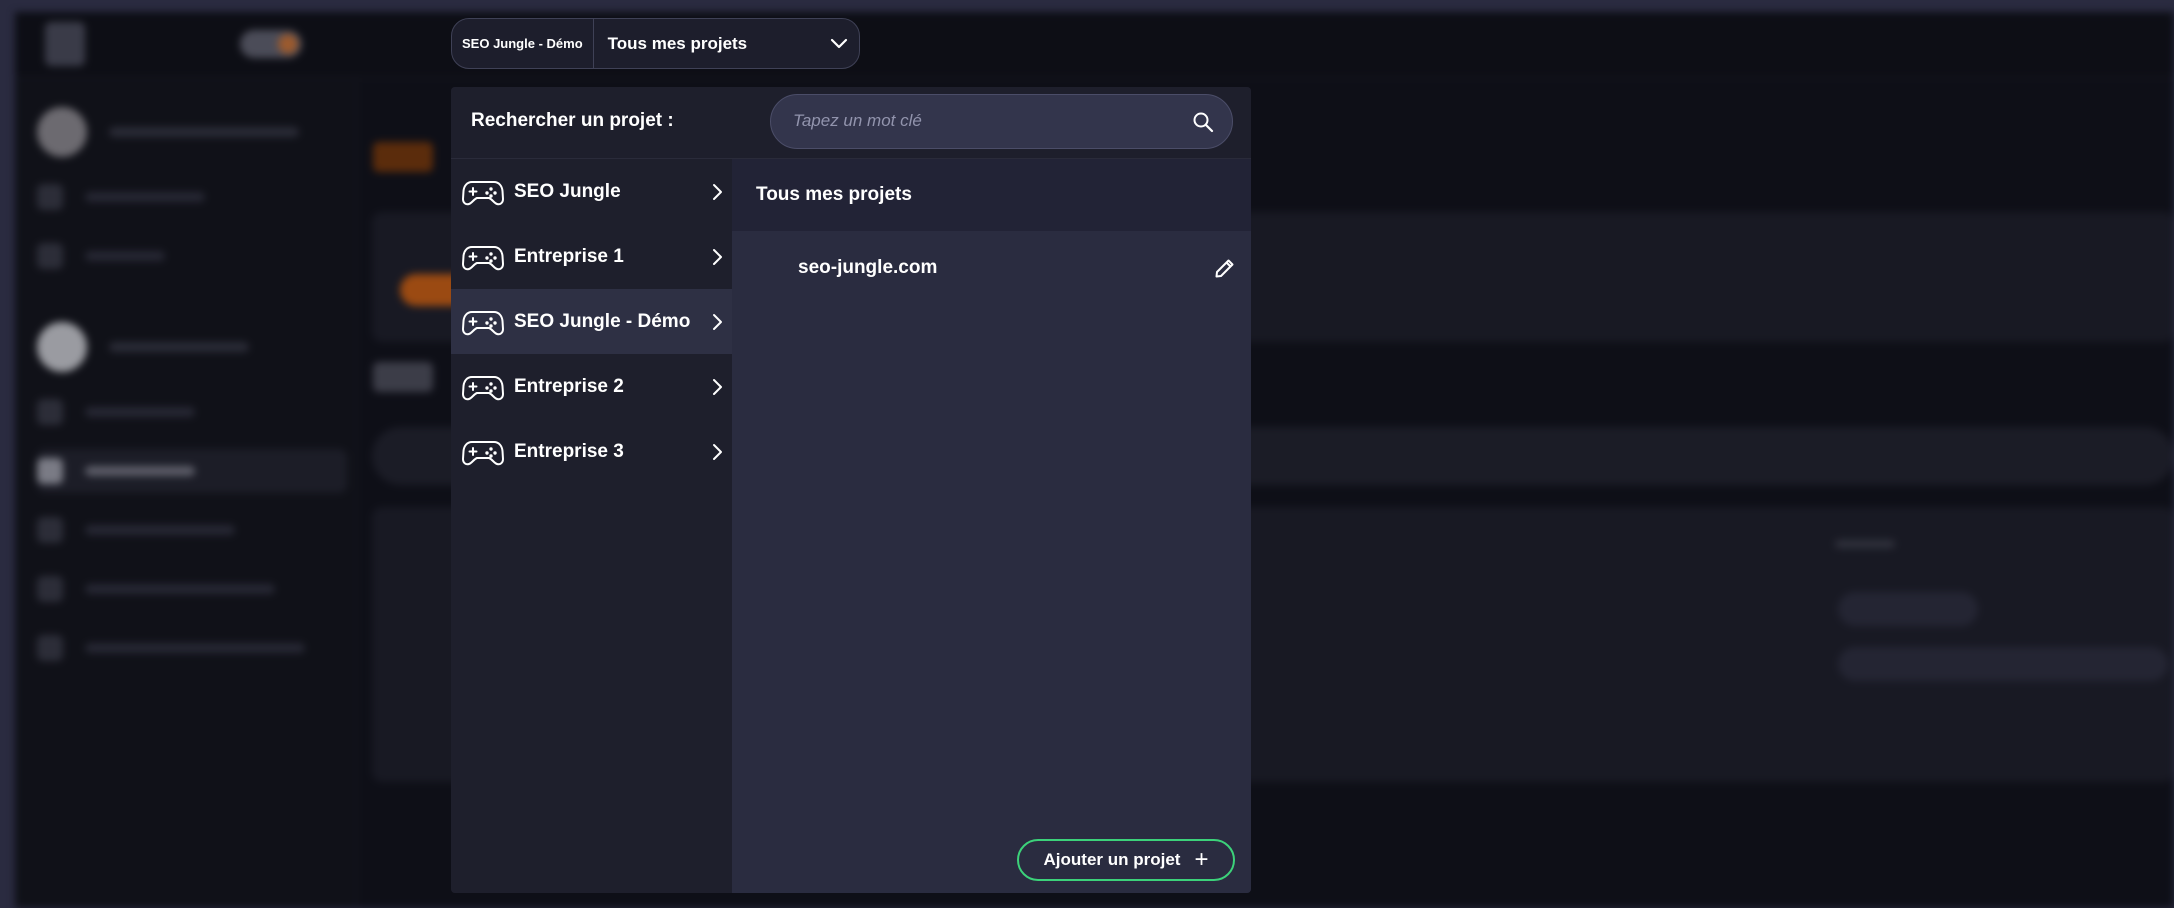  I want to click on app-logo, so click(65, 44).